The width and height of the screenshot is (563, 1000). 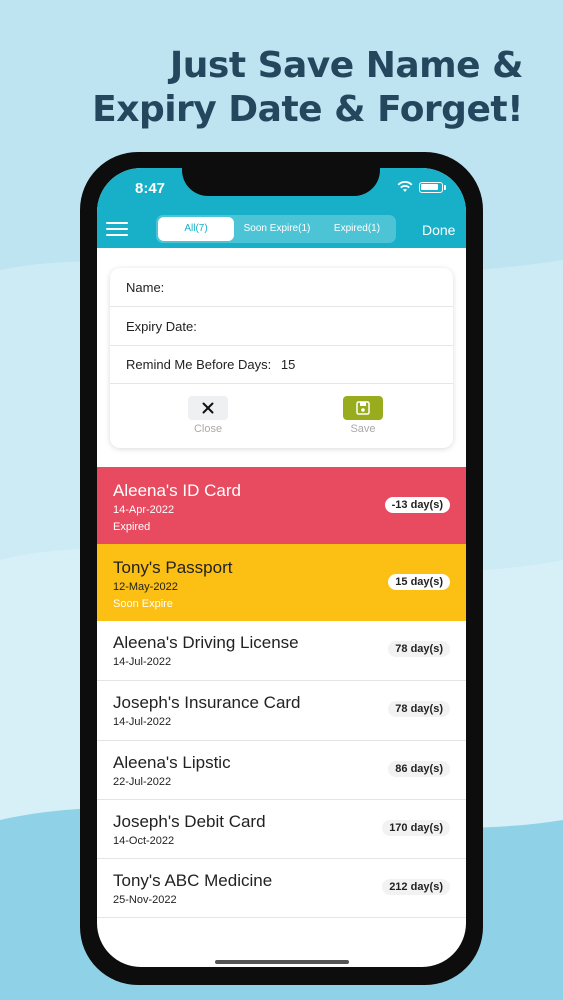 What do you see at coordinates (177, 490) in the screenshot?
I see `item-name: Aleena's ID Card` at bounding box center [177, 490].